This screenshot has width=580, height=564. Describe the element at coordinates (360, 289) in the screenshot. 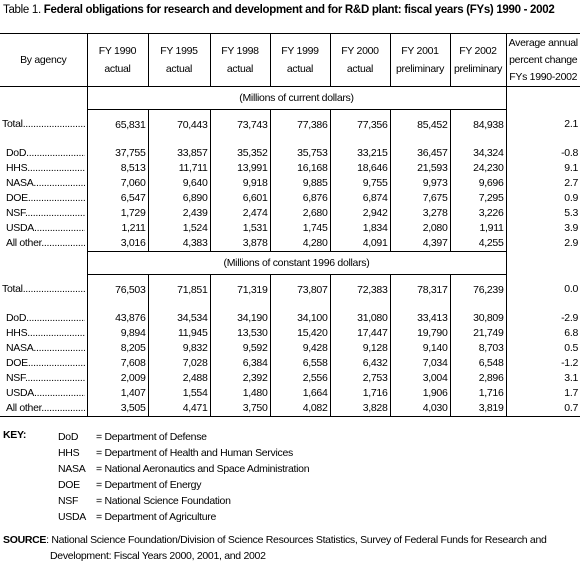

I see `value-cell: 72,383` at that location.